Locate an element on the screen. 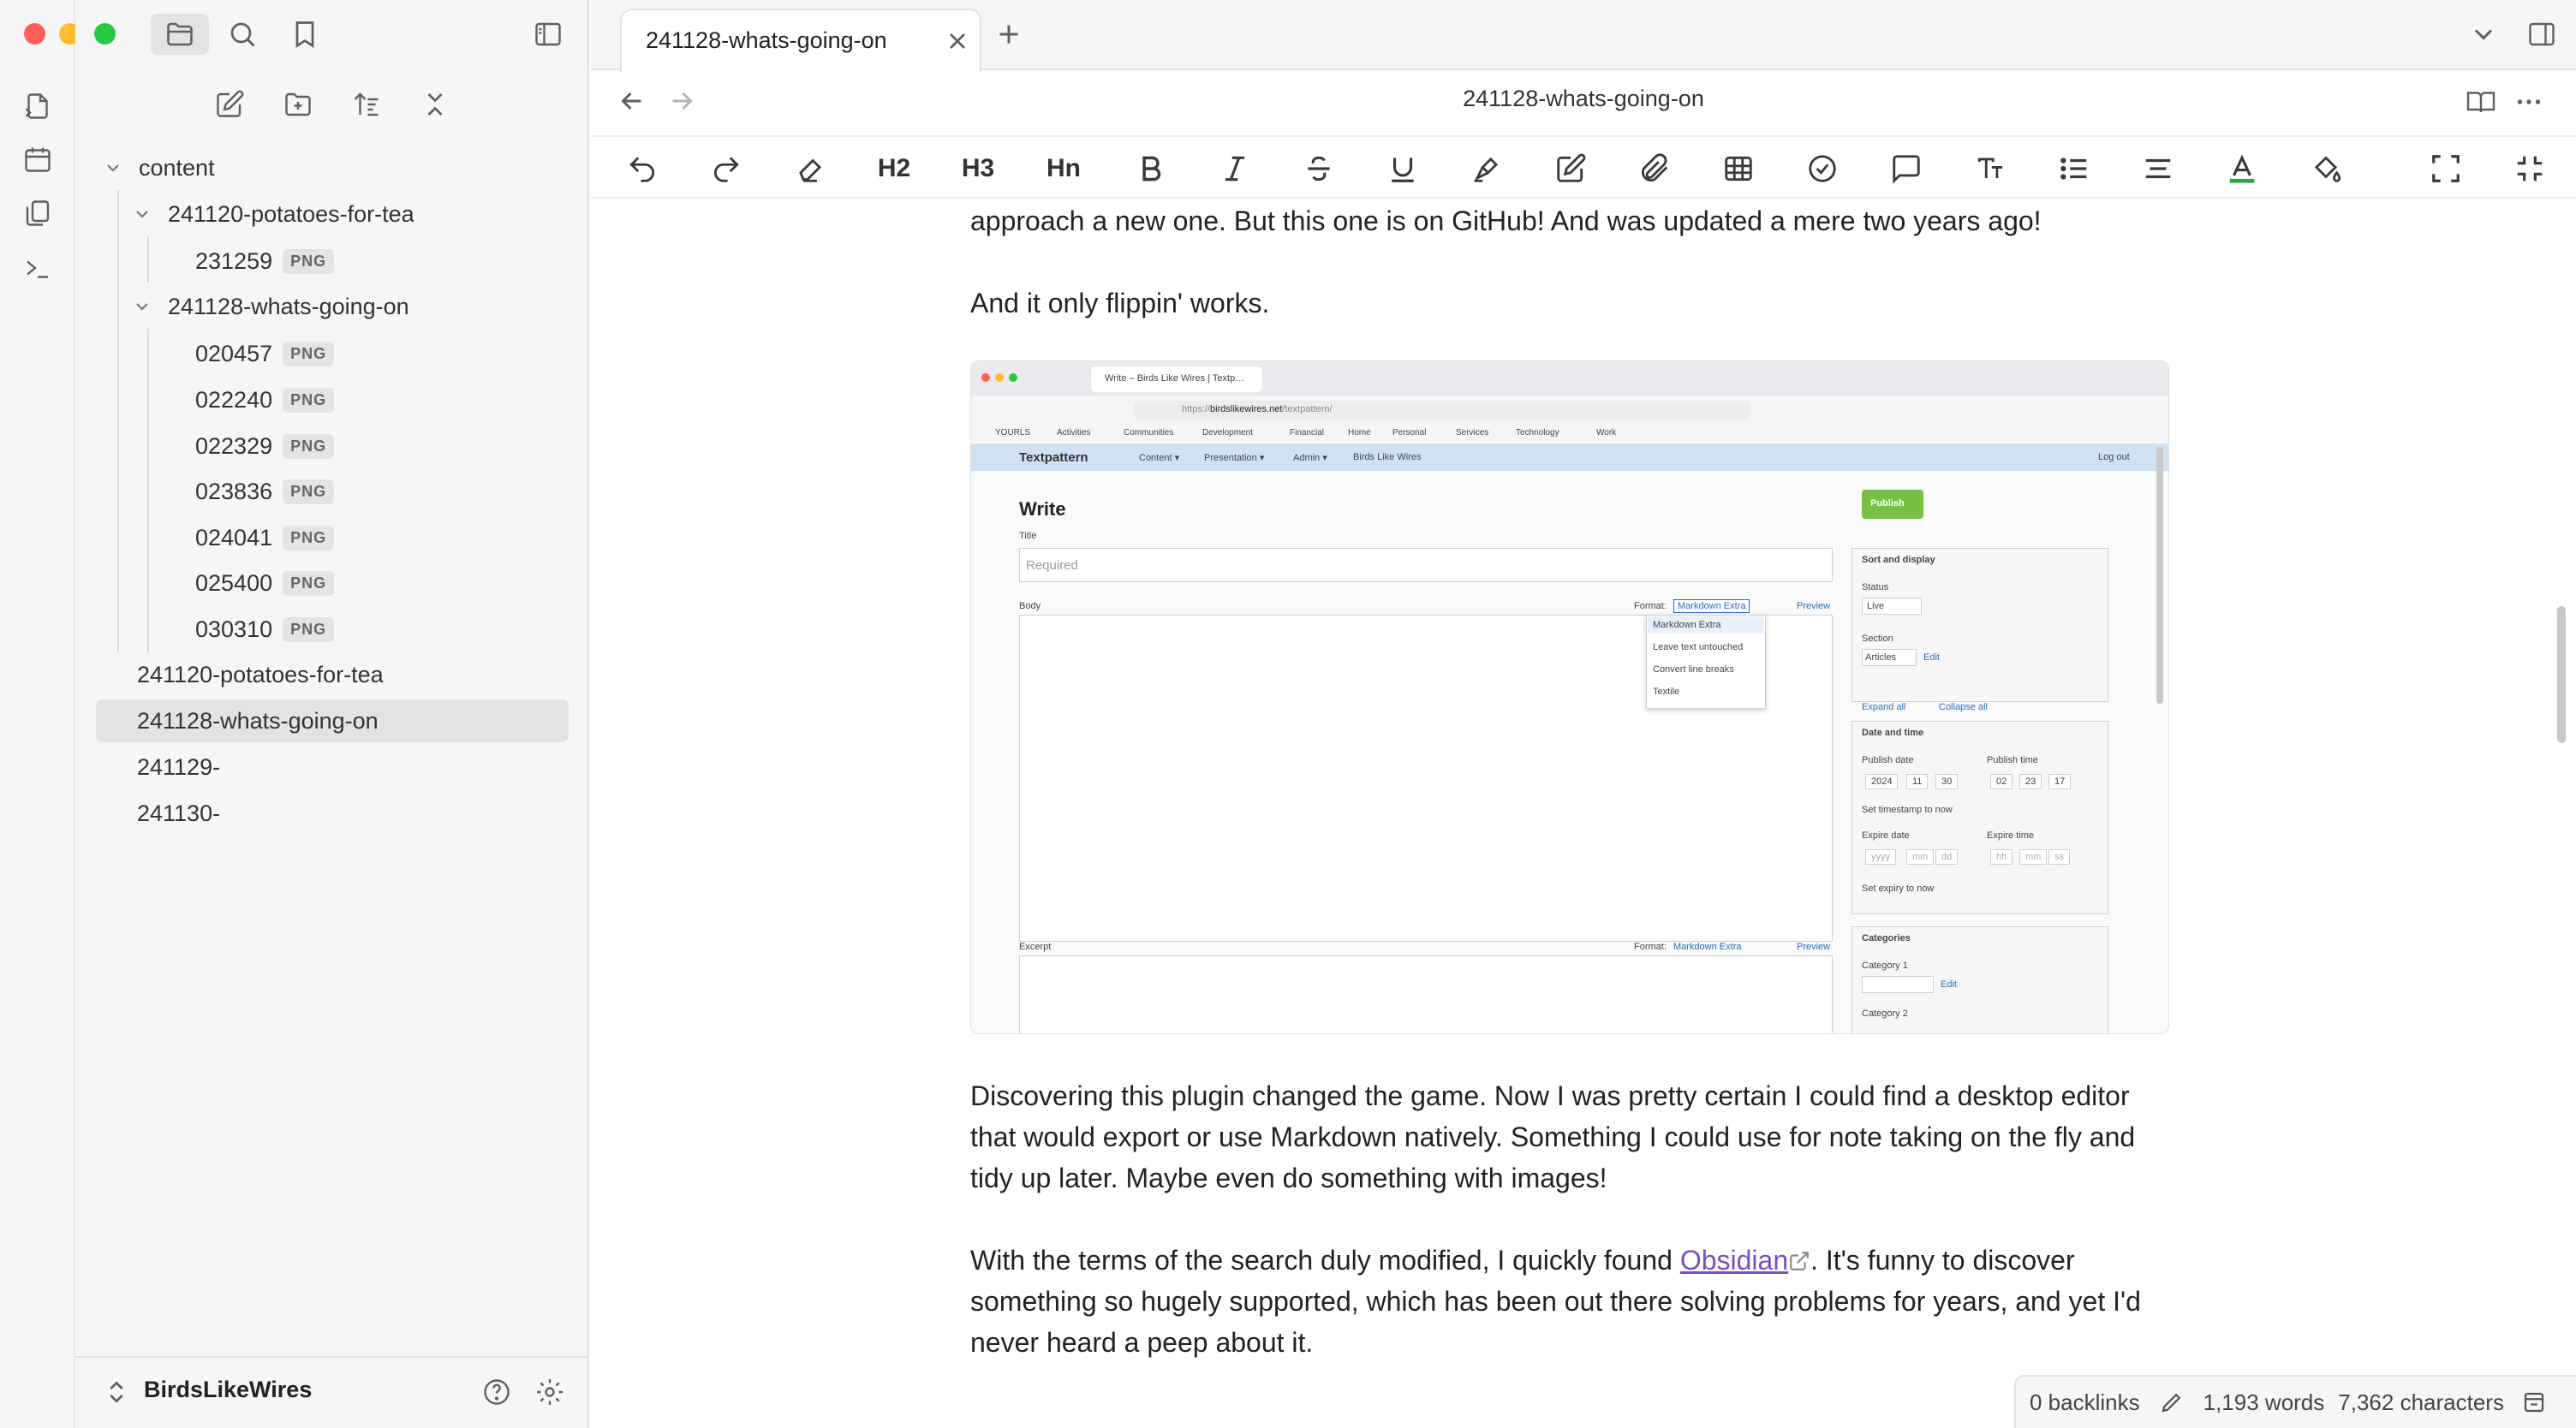 The image size is (2576, 1428). expire-hour: hh is located at coordinates (2002, 857).